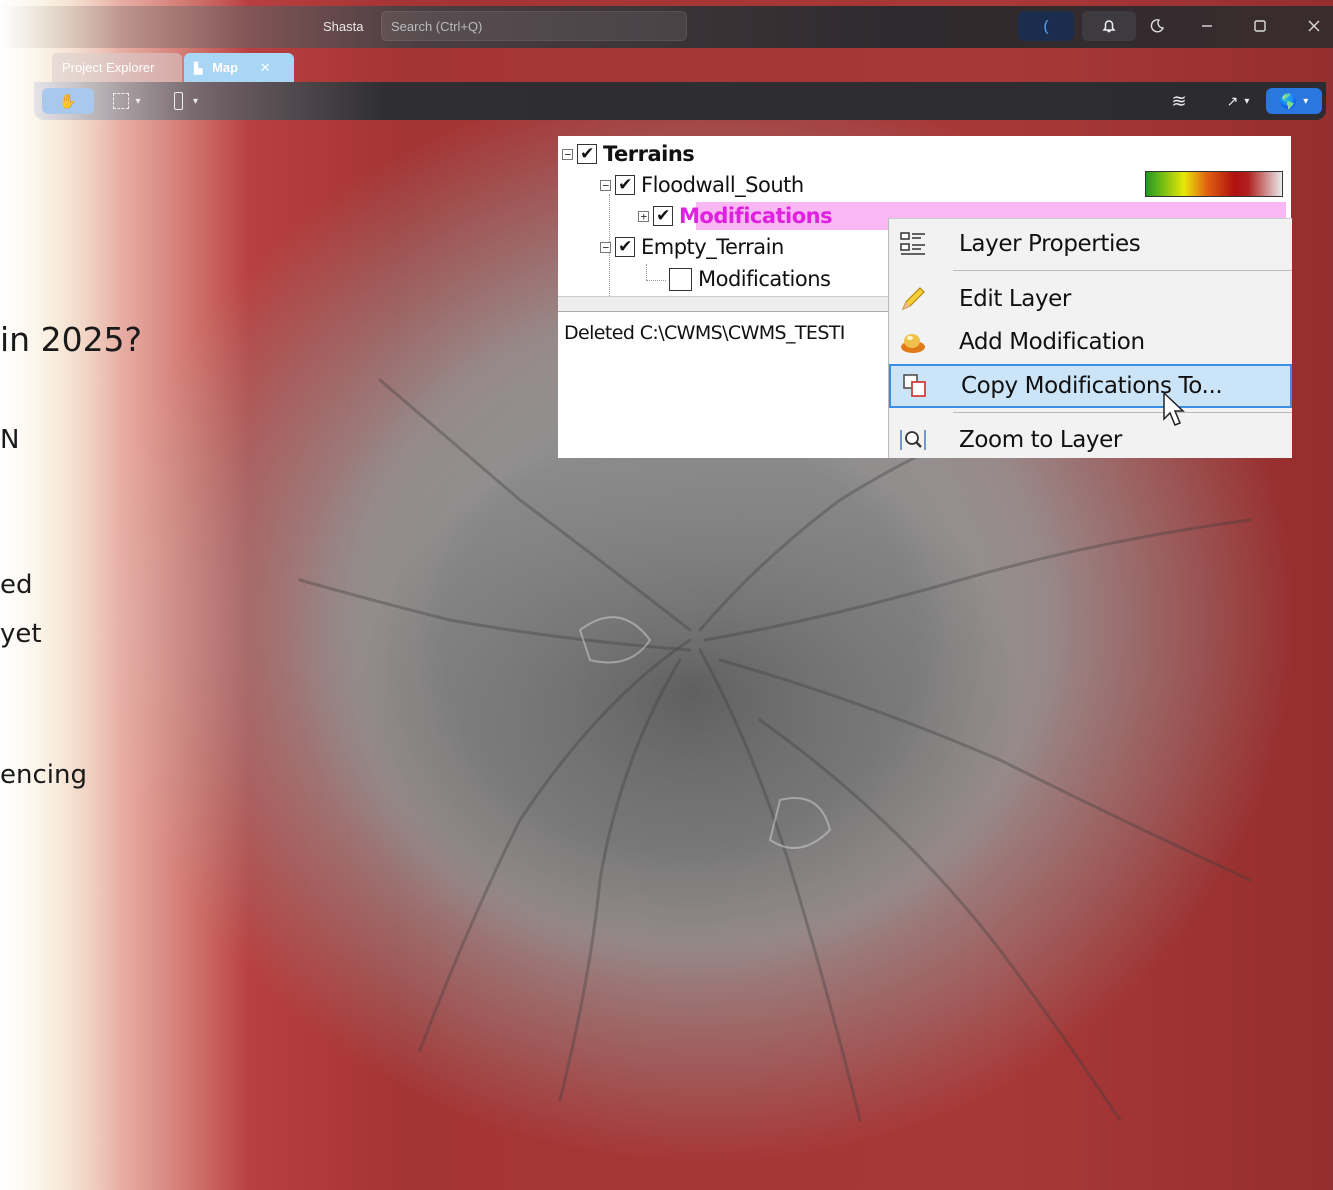 The image size is (1333, 1190). I want to click on slide-text-line-4: yet, so click(21, 634).